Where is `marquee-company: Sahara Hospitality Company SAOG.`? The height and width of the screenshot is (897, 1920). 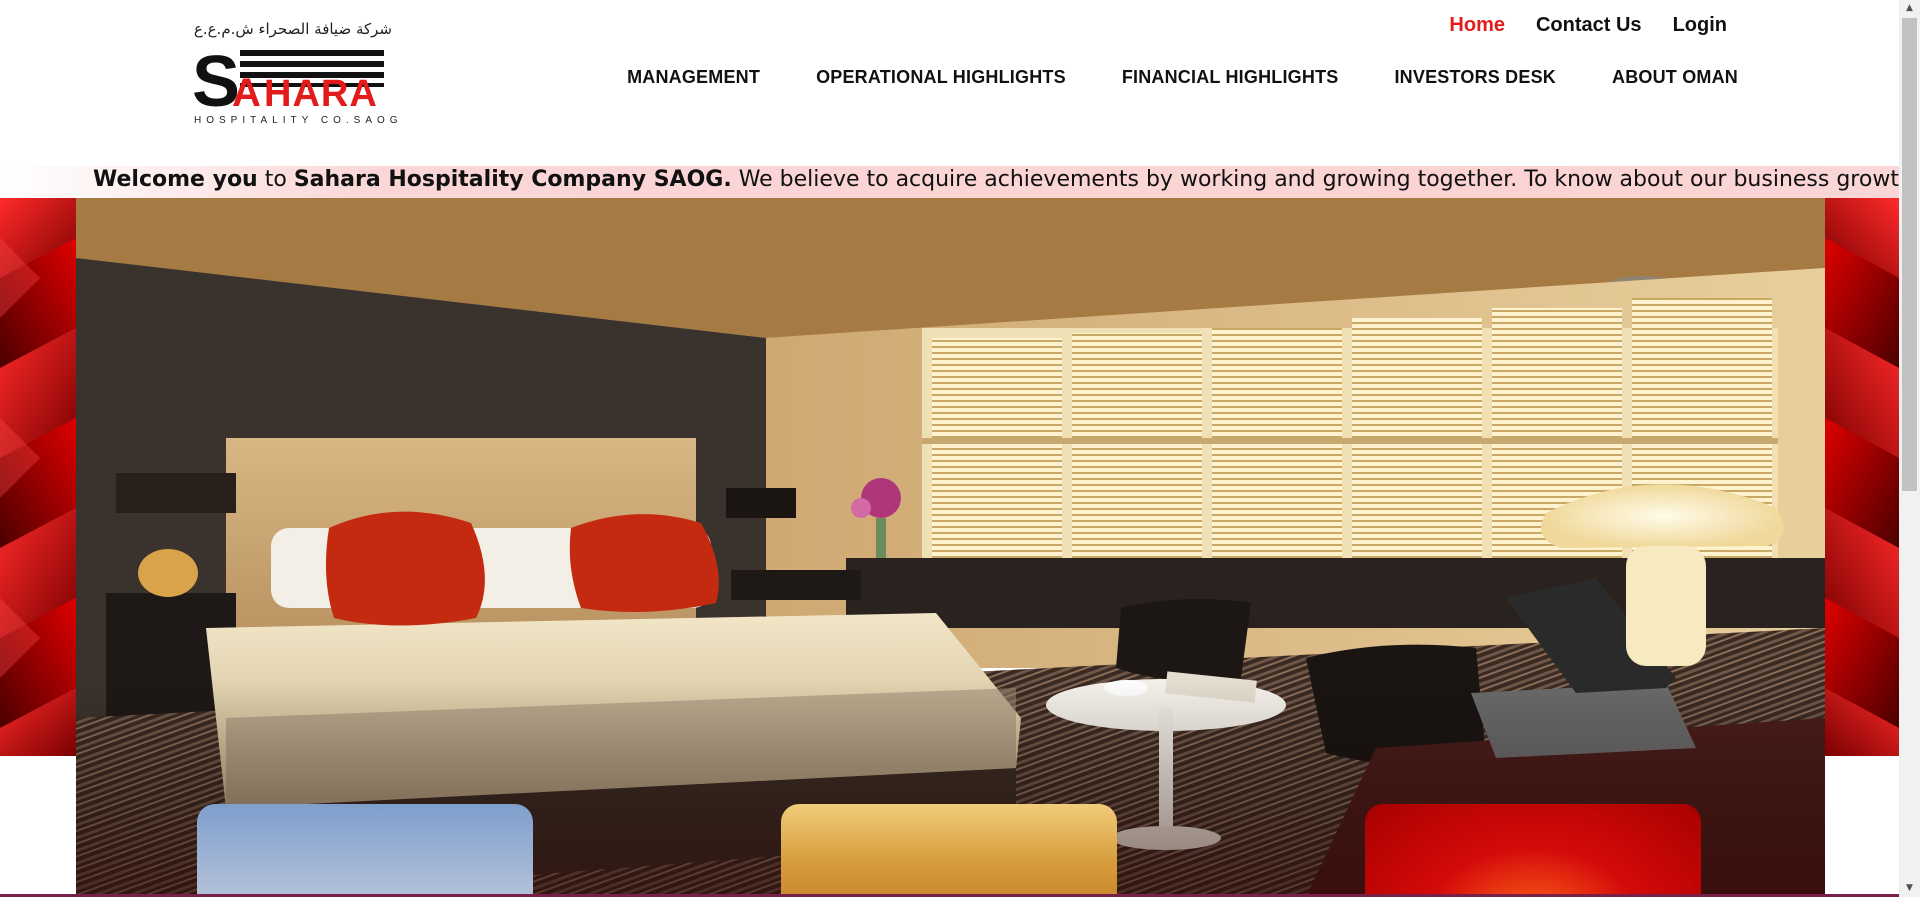 marquee-company: Sahara Hospitality Company SAOG. is located at coordinates (512, 179).